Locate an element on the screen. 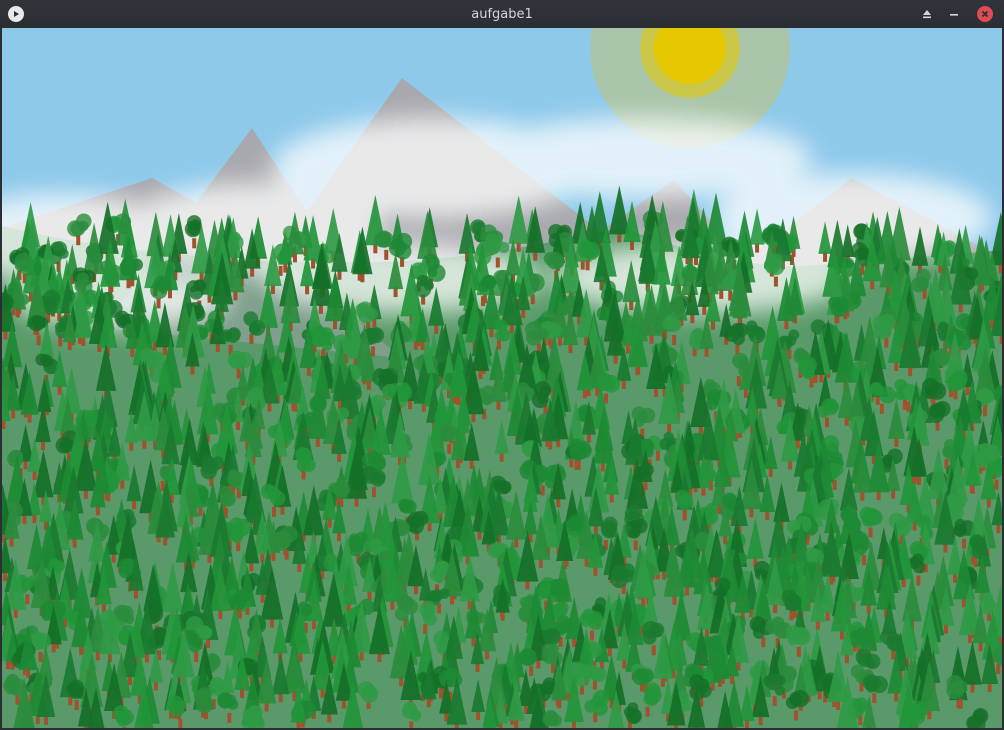 The image size is (1004, 730). play-icon is located at coordinates (16, 14).